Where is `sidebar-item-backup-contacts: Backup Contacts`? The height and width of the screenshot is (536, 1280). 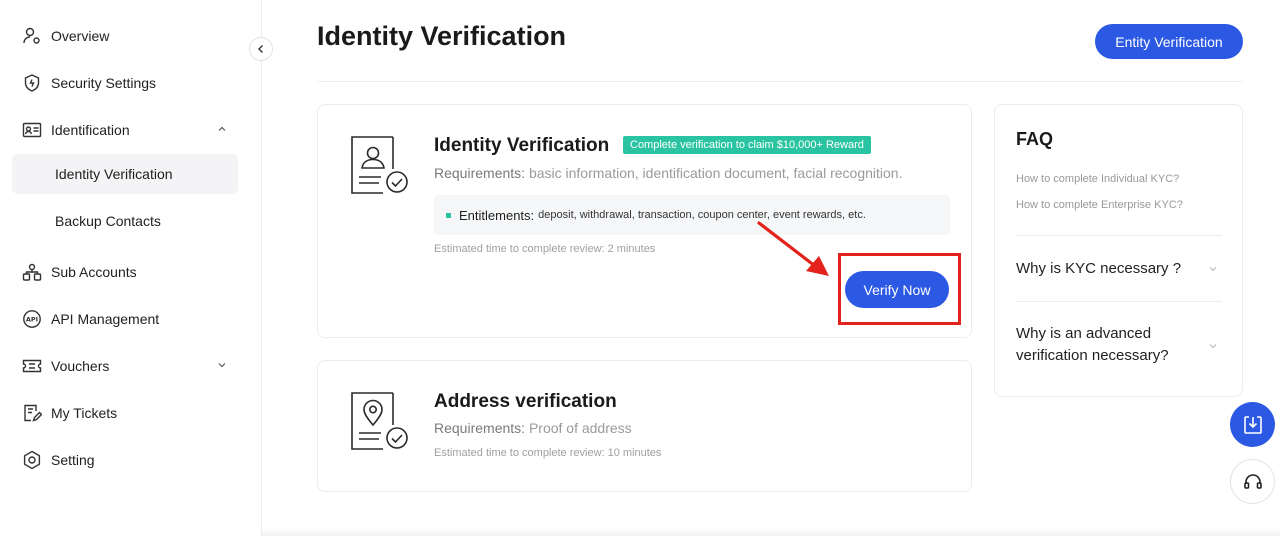
sidebar-item-backup-contacts: Backup Contacts is located at coordinates (125, 221).